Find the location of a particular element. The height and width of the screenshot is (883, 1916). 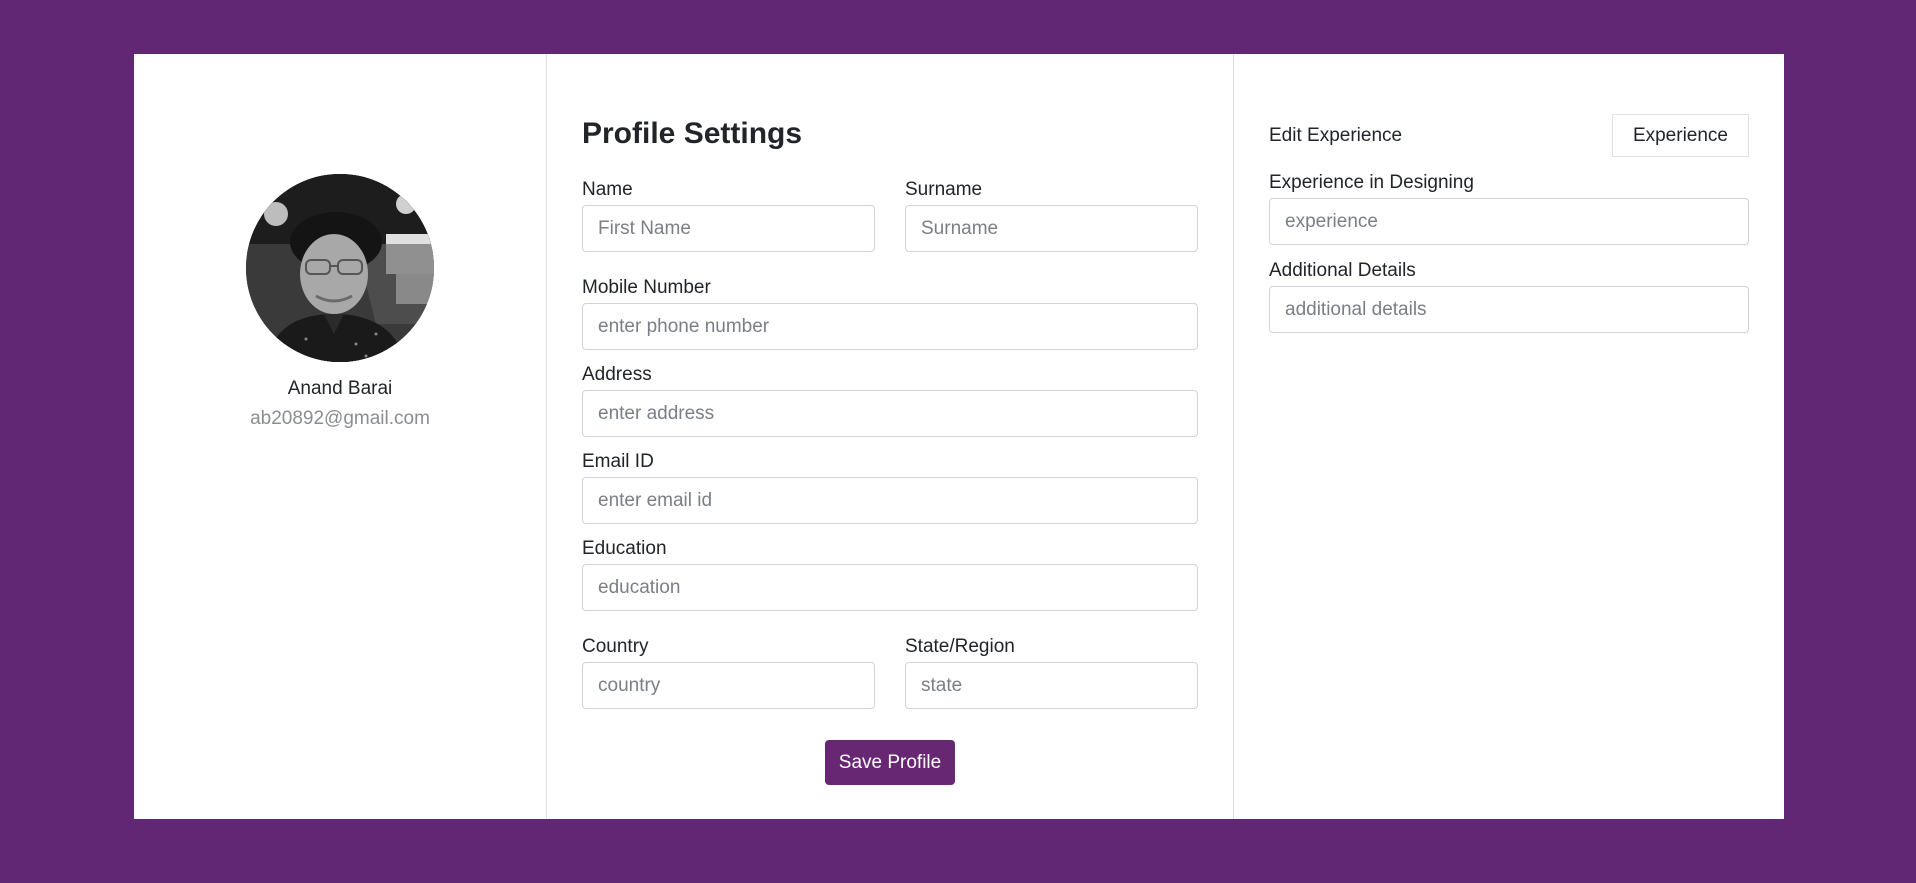

add-experience-button: Experience is located at coordinates (1680, 135).